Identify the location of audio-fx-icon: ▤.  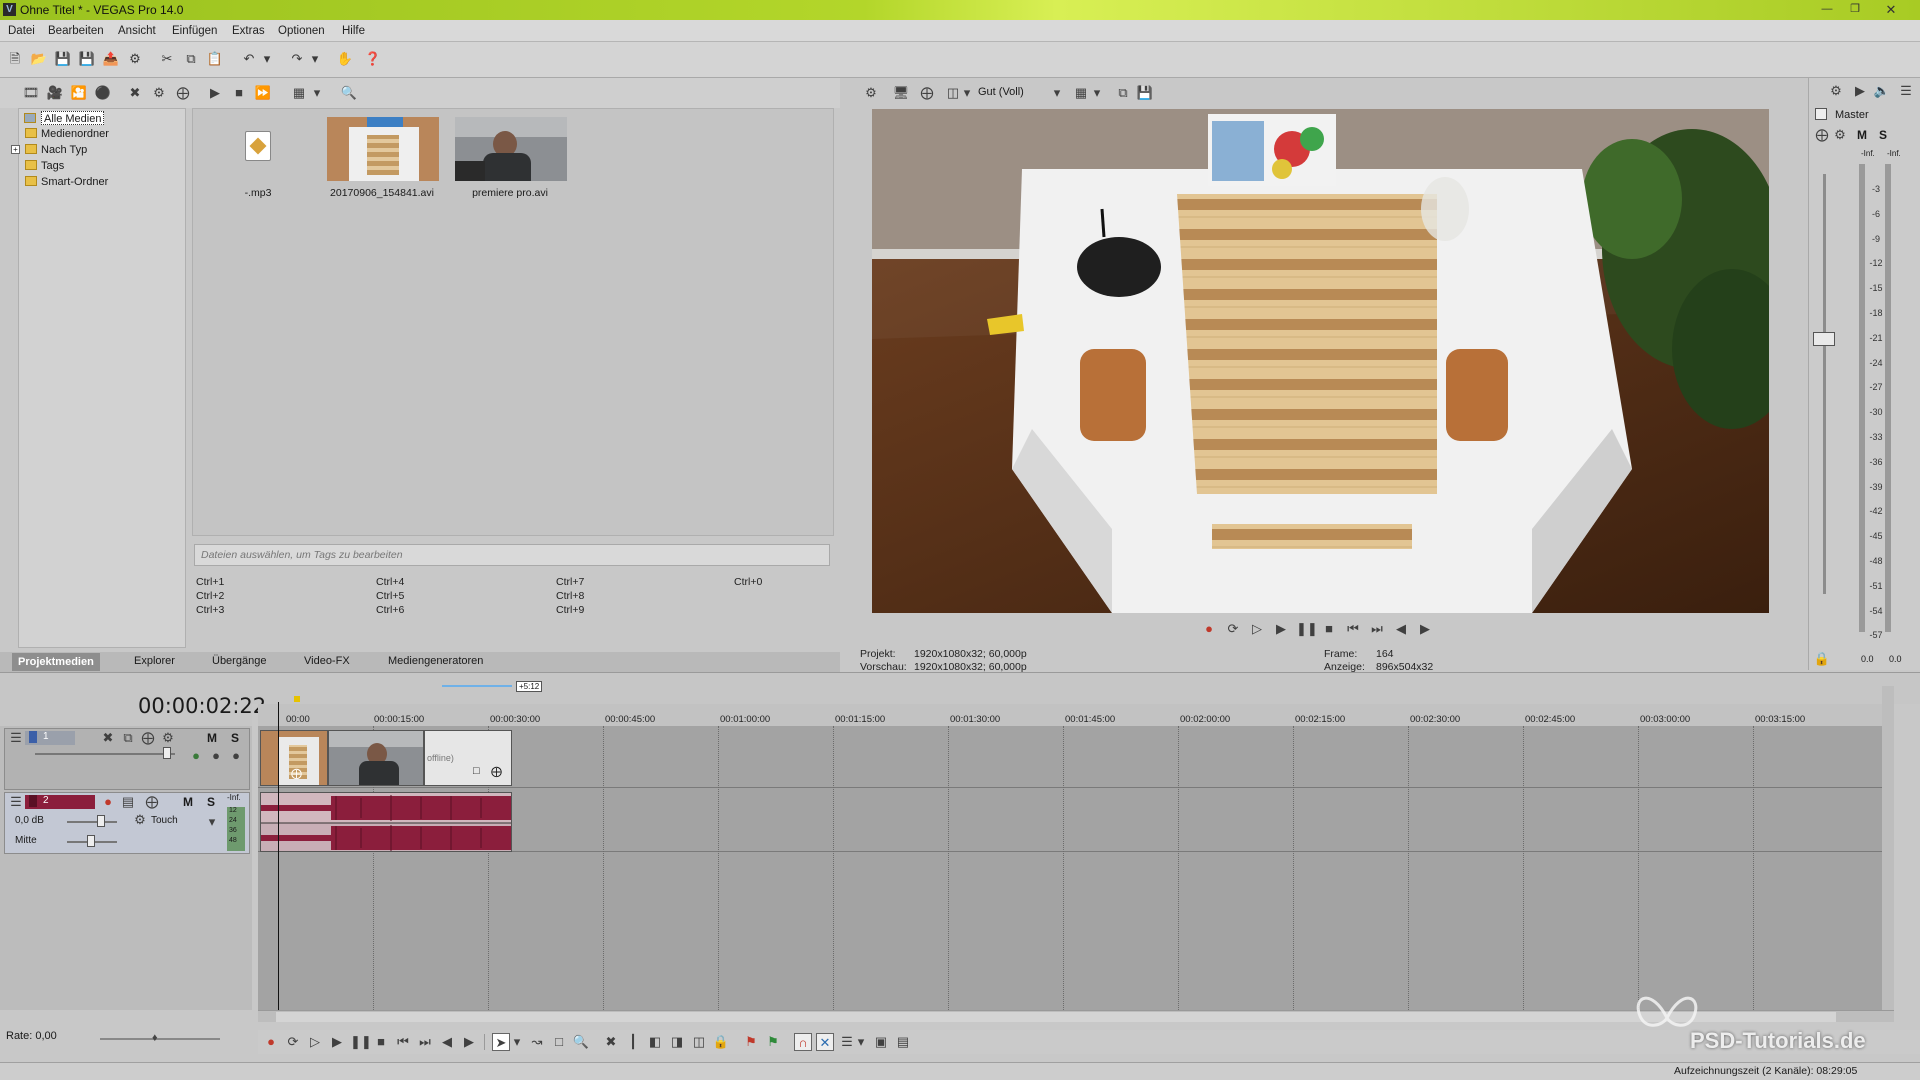
(128, 802).